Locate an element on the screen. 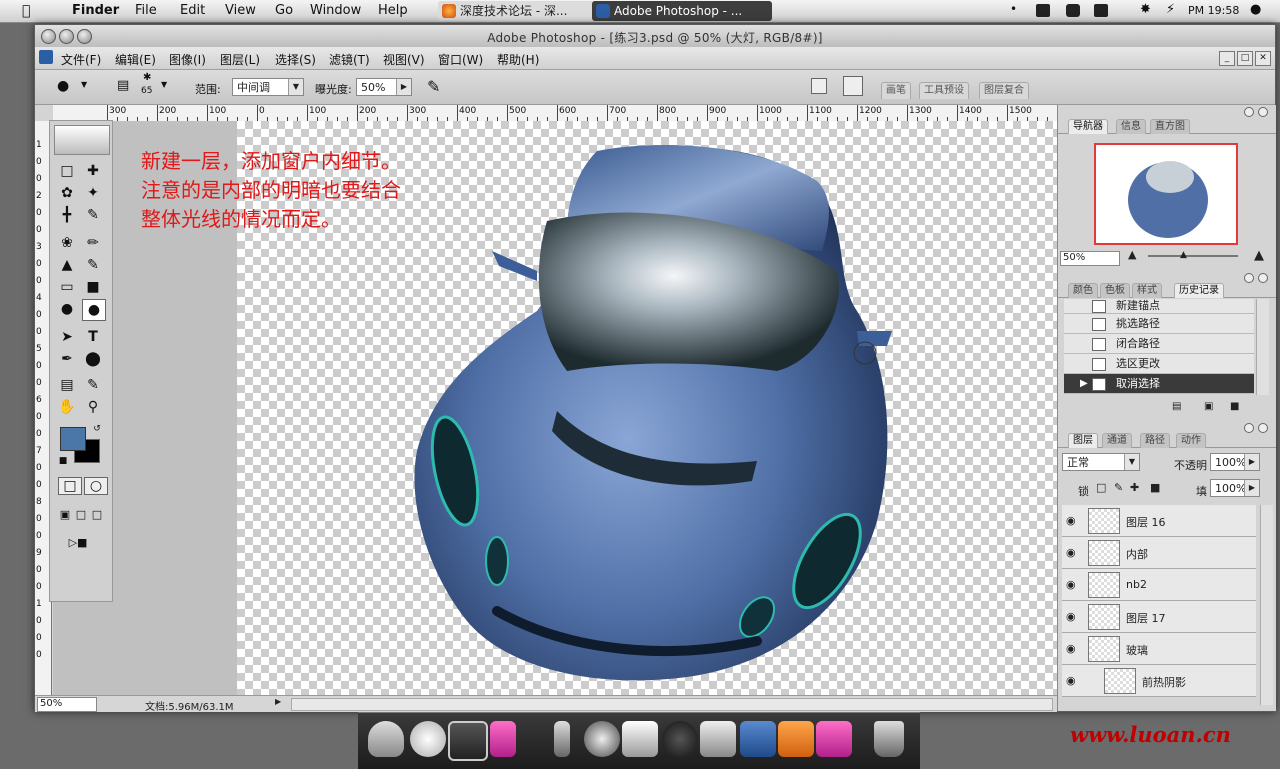 The height and width of the screenshot is (769, 1280). dodge-tool-icon: ● is located at coordinates (94, 310).